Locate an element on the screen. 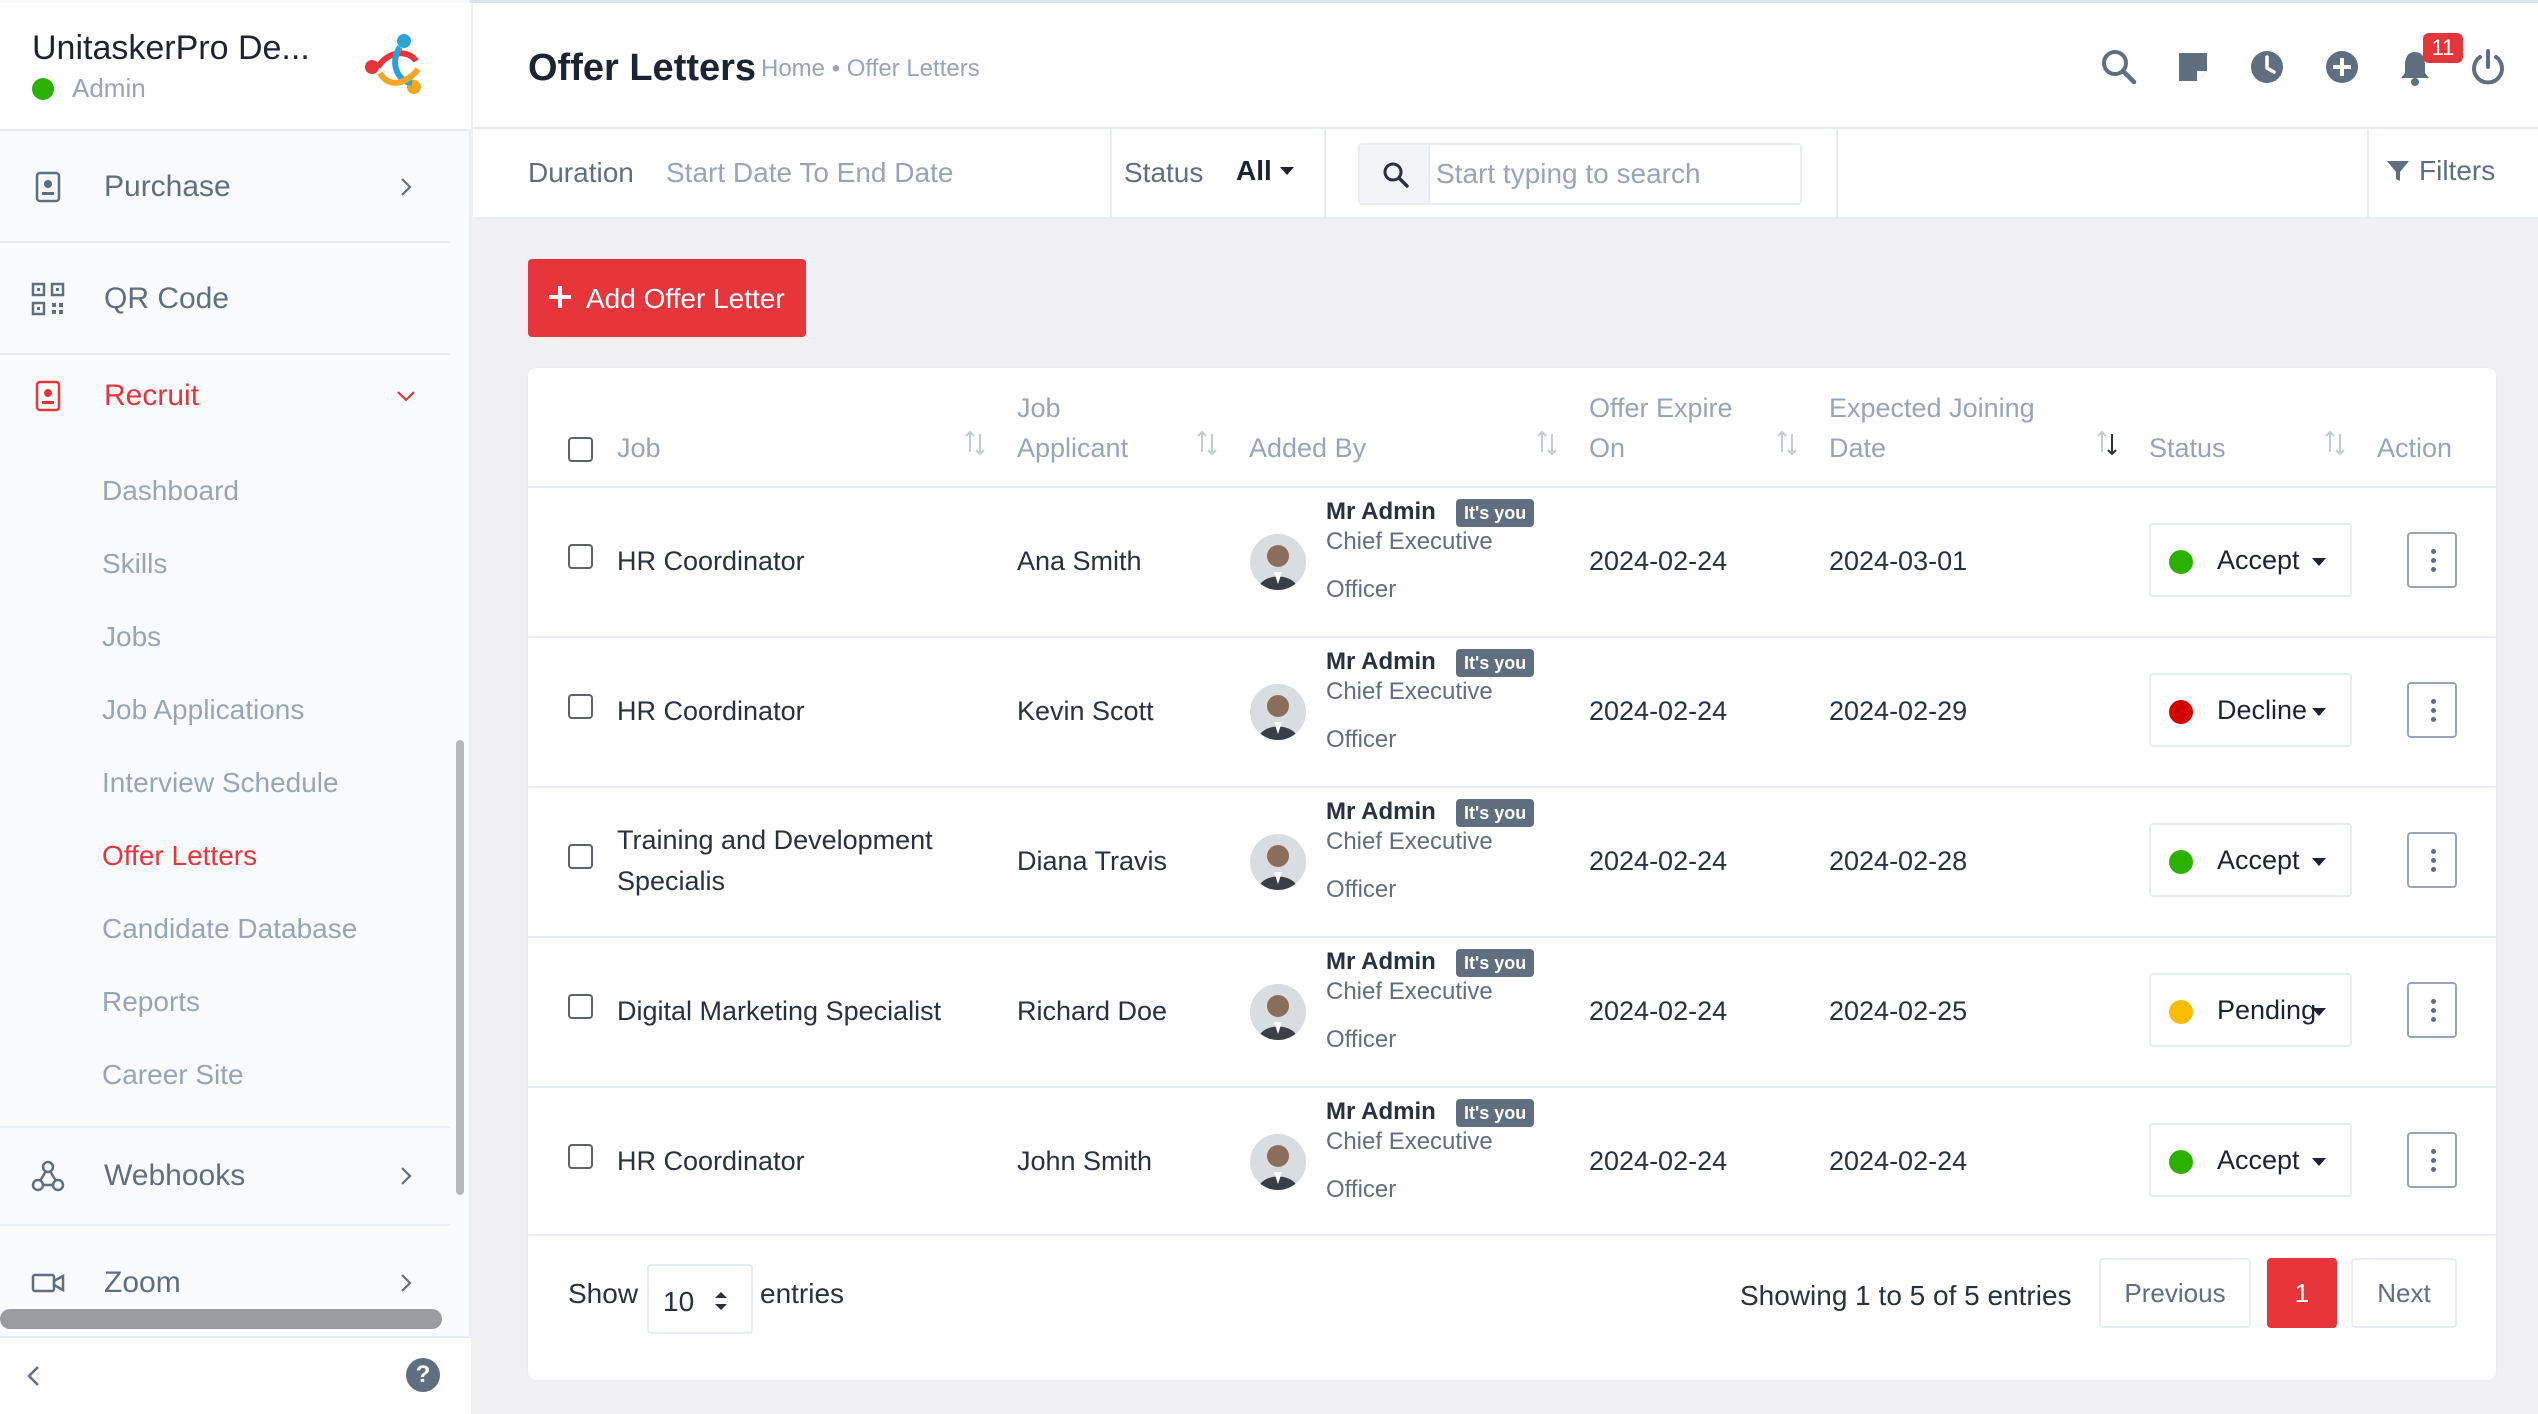 The image size is (2538, 1414). sidebar-horizontal-scrollbar is located at coordinates (221, 1319).